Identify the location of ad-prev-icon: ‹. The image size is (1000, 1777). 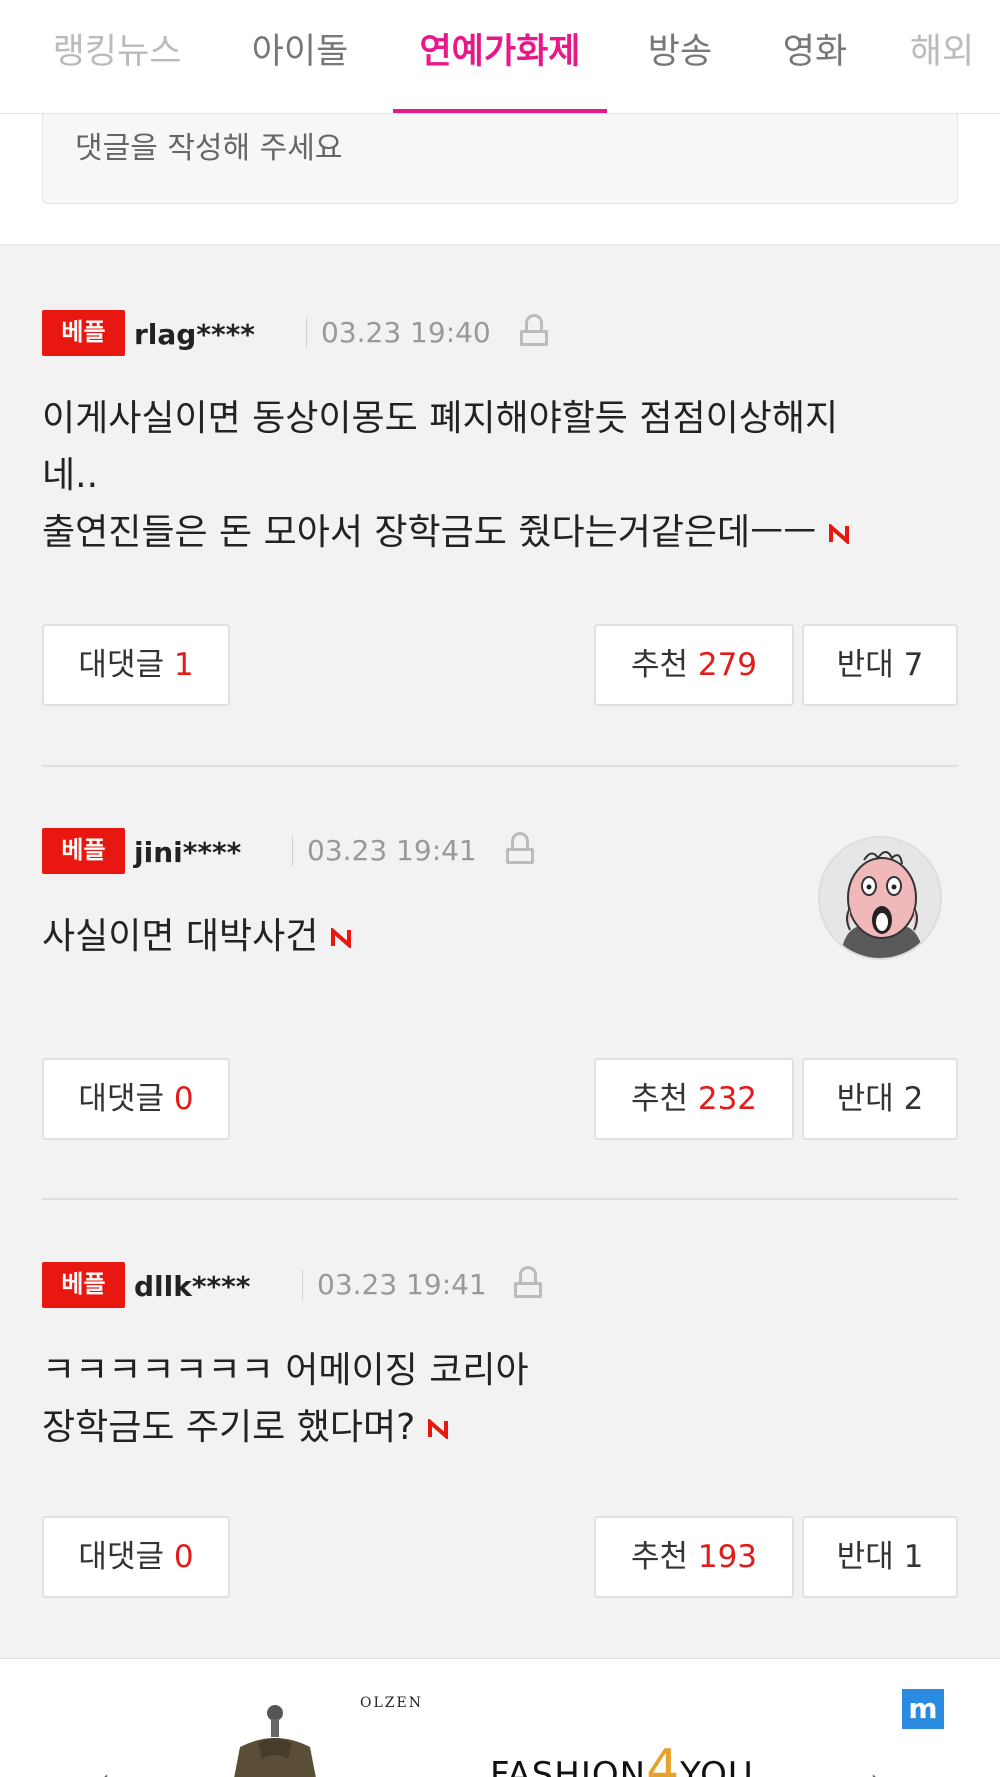
(104, 1770).